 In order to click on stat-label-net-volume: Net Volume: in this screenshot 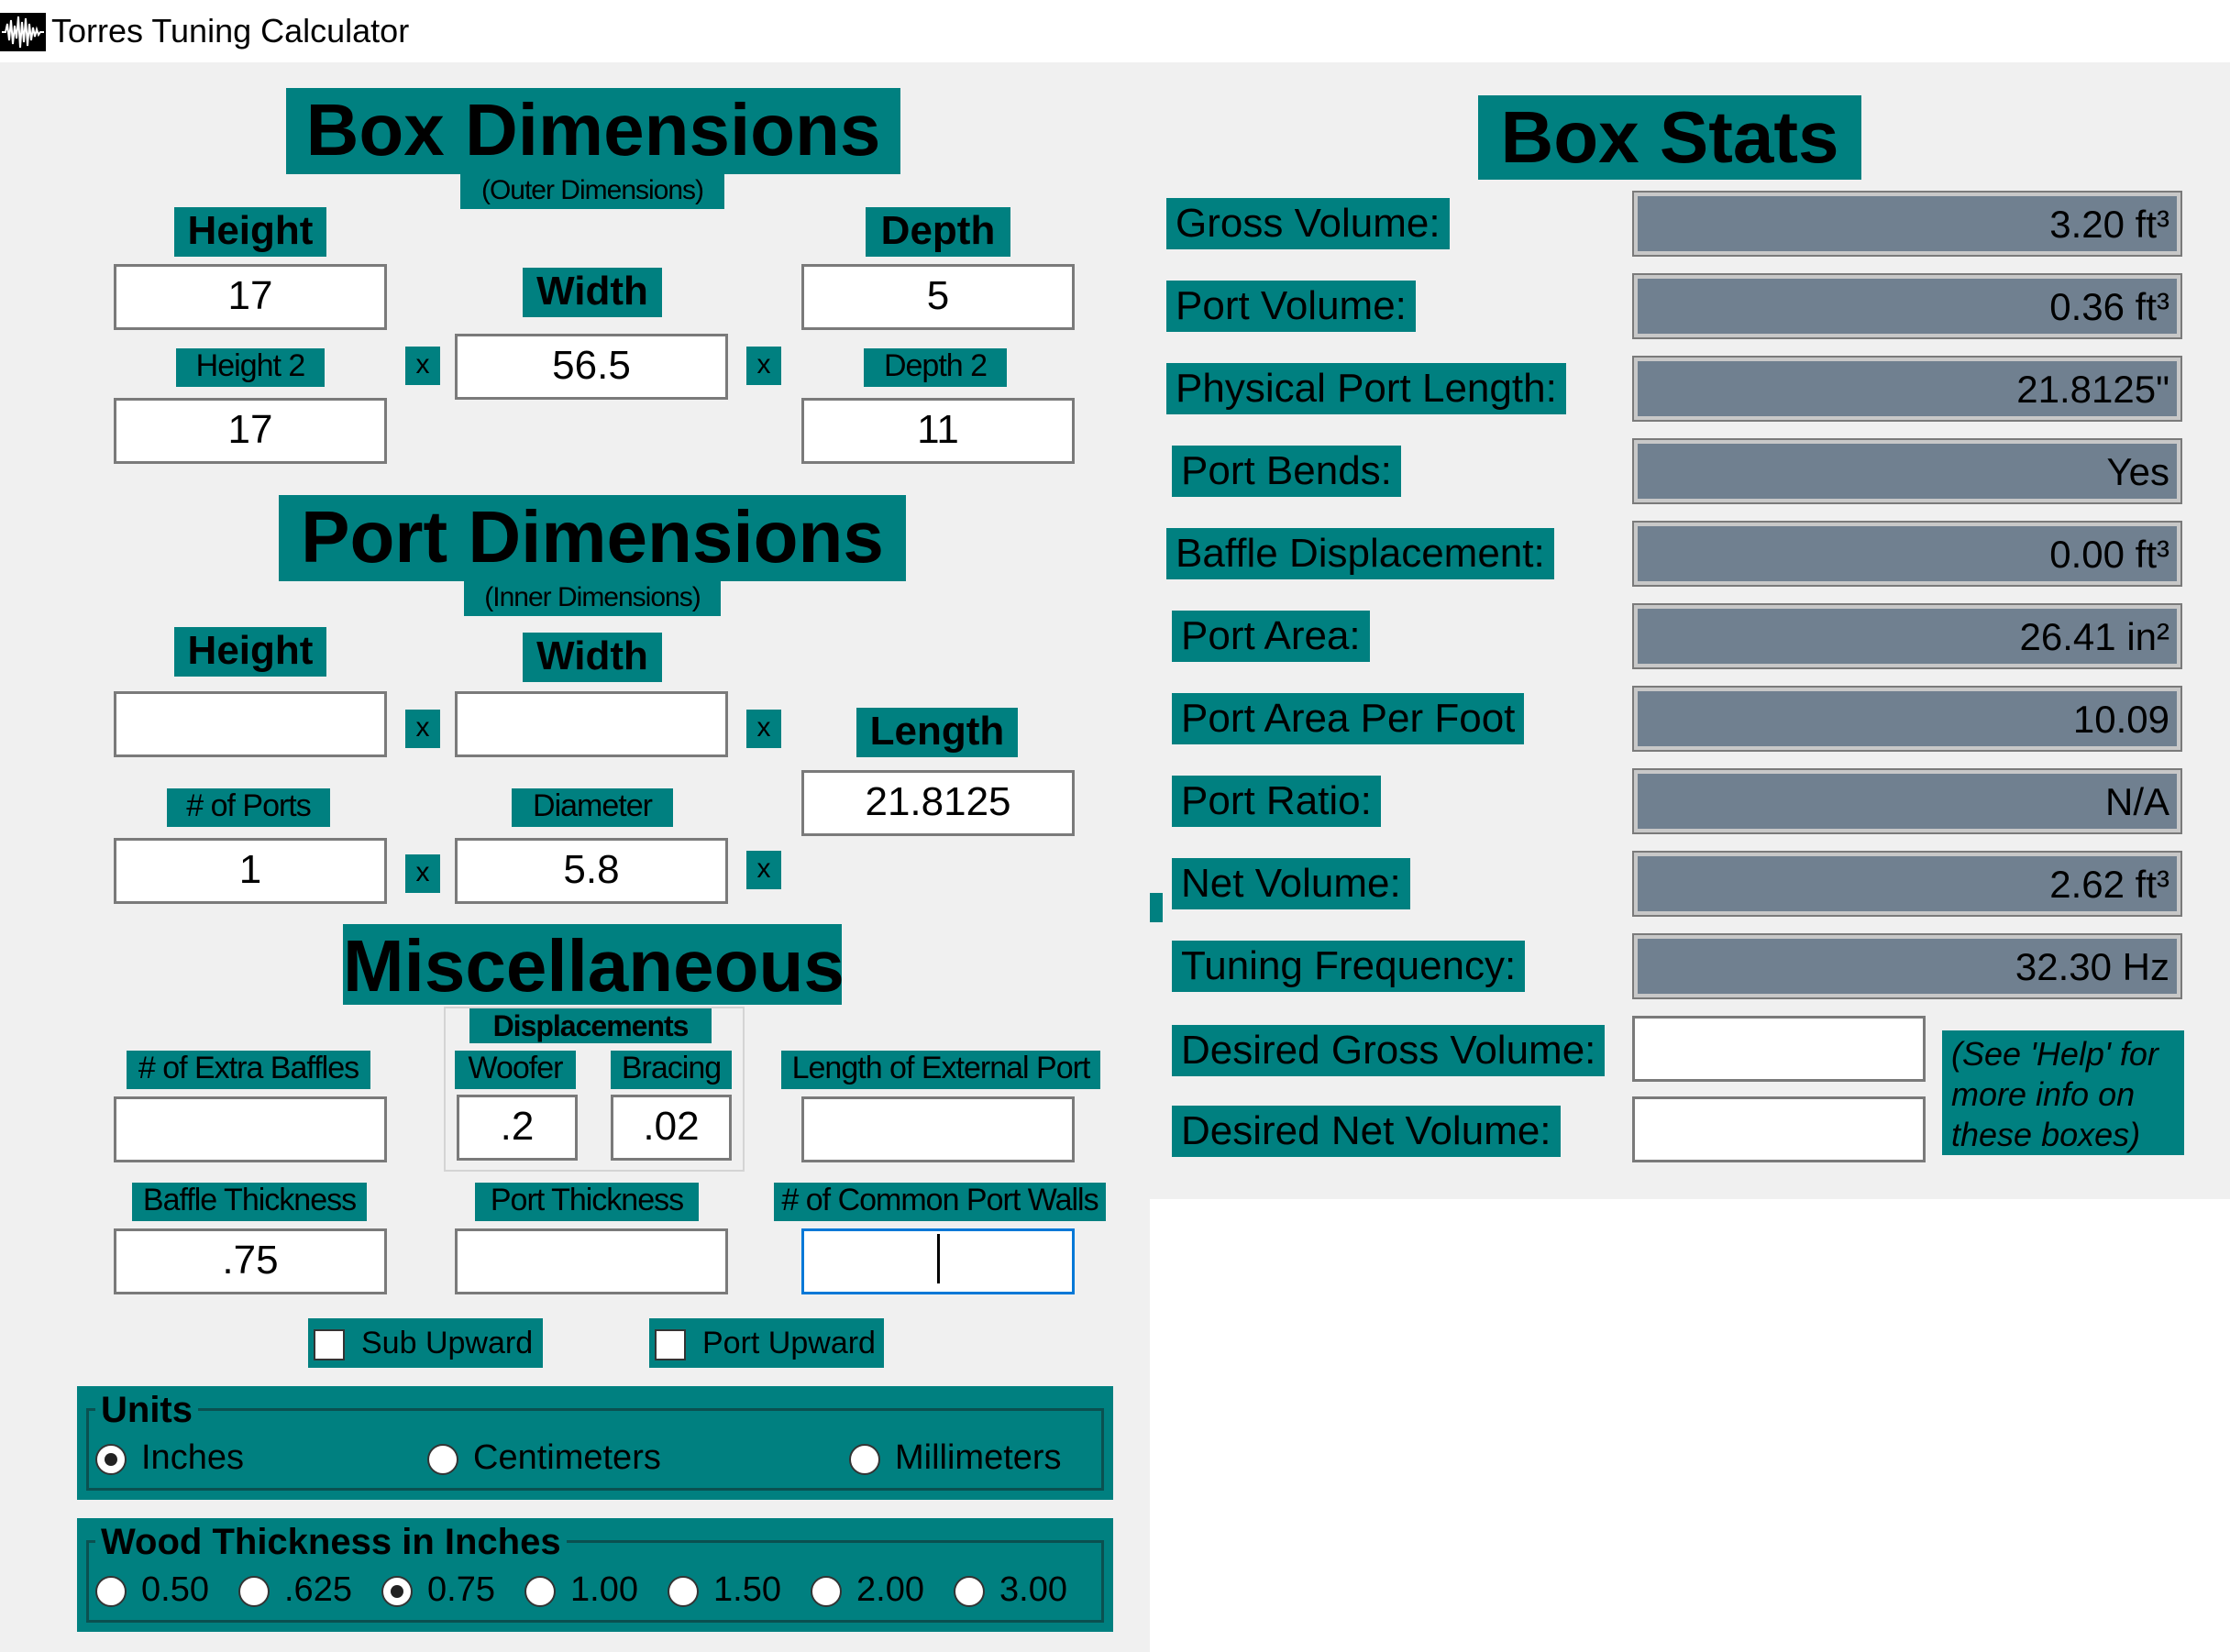, I will do `click(1291, 883)`.